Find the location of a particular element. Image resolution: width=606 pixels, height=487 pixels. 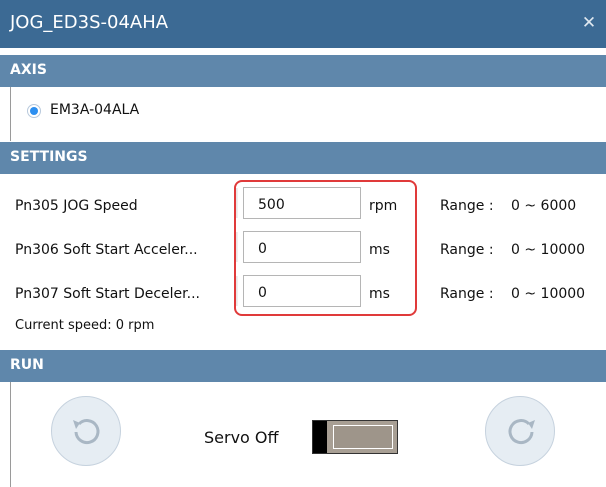

settings-header-label: SETTINGS is located at coordinates (49, 157).